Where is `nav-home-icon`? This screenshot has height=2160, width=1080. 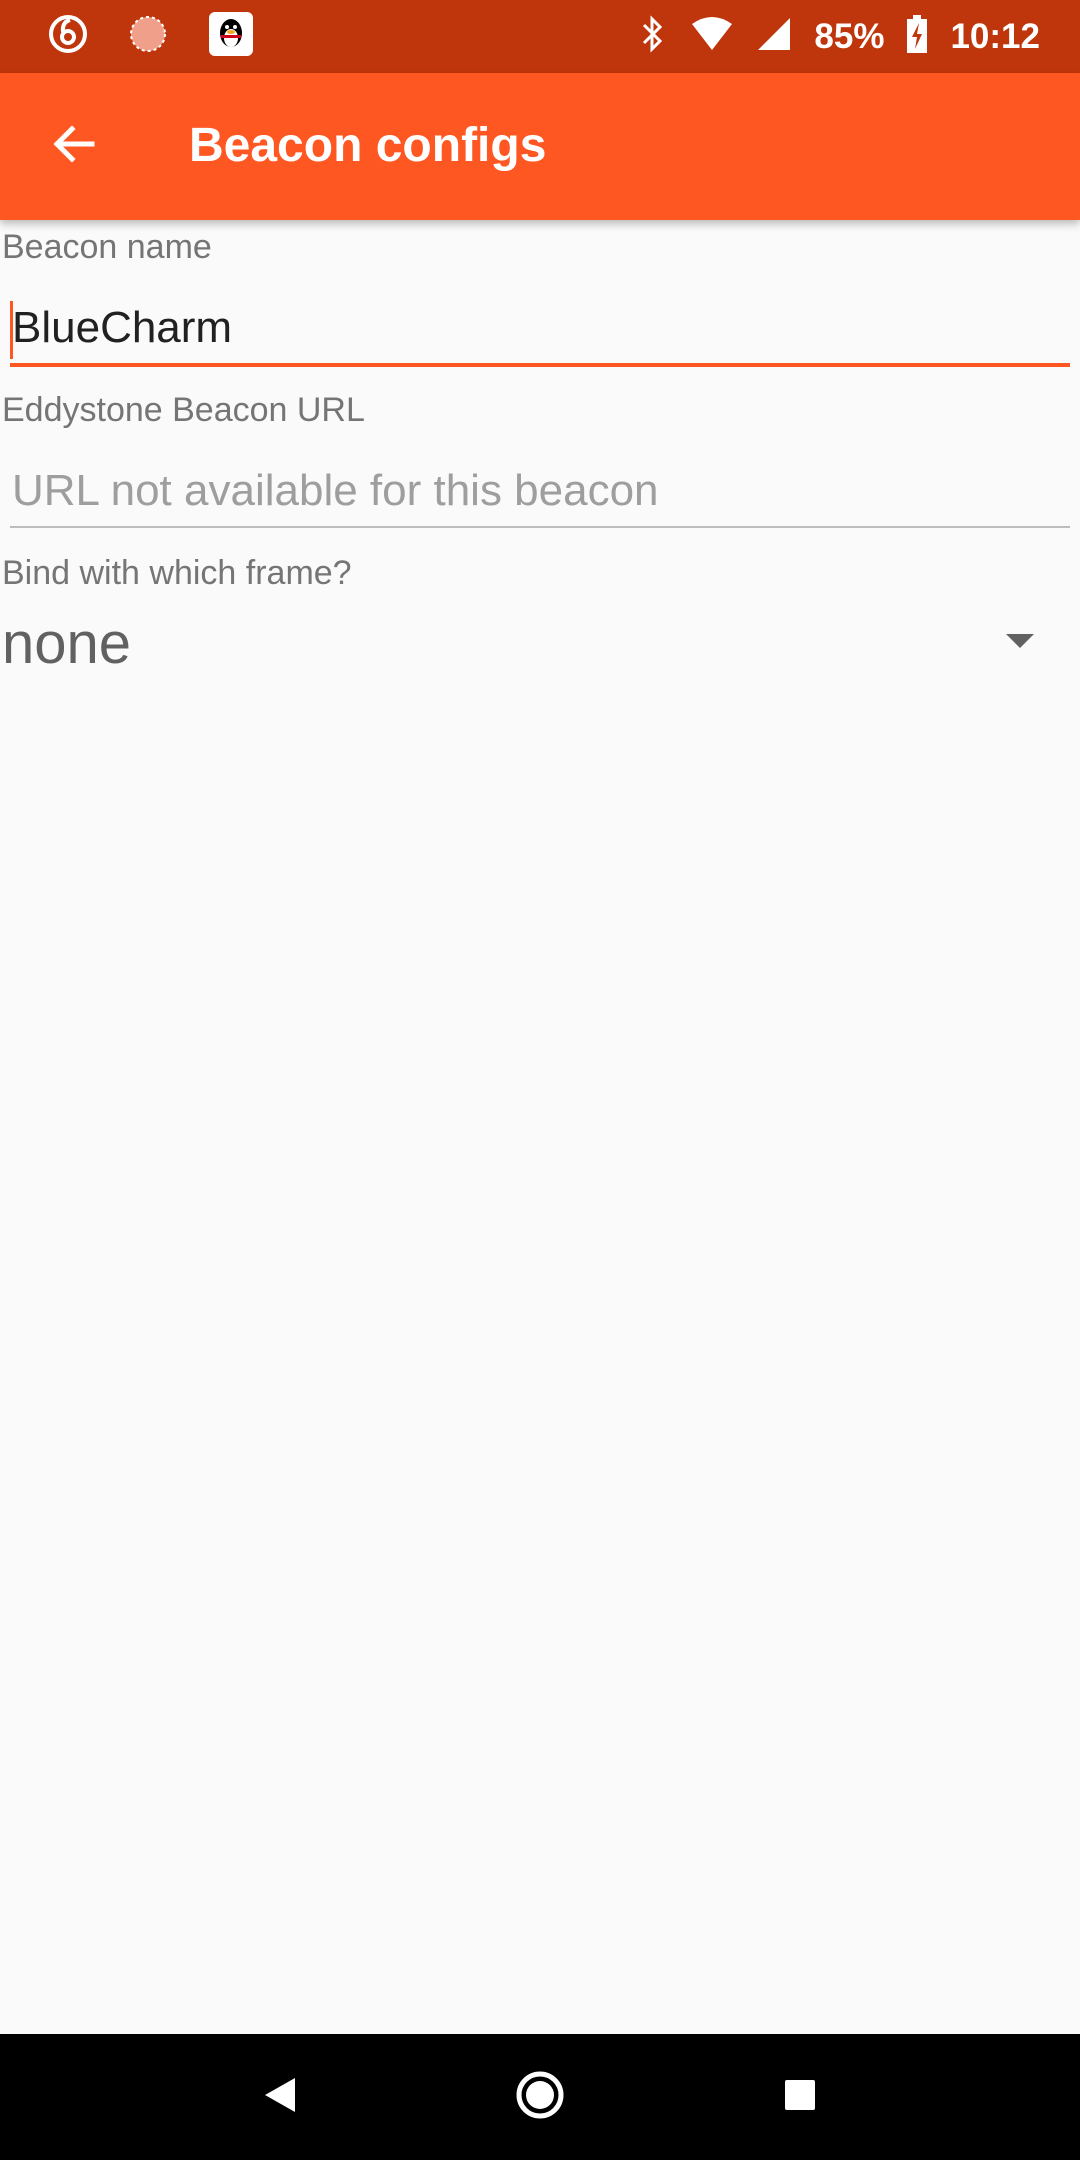
nav-home-icon is located at coordinates (540, 2097).